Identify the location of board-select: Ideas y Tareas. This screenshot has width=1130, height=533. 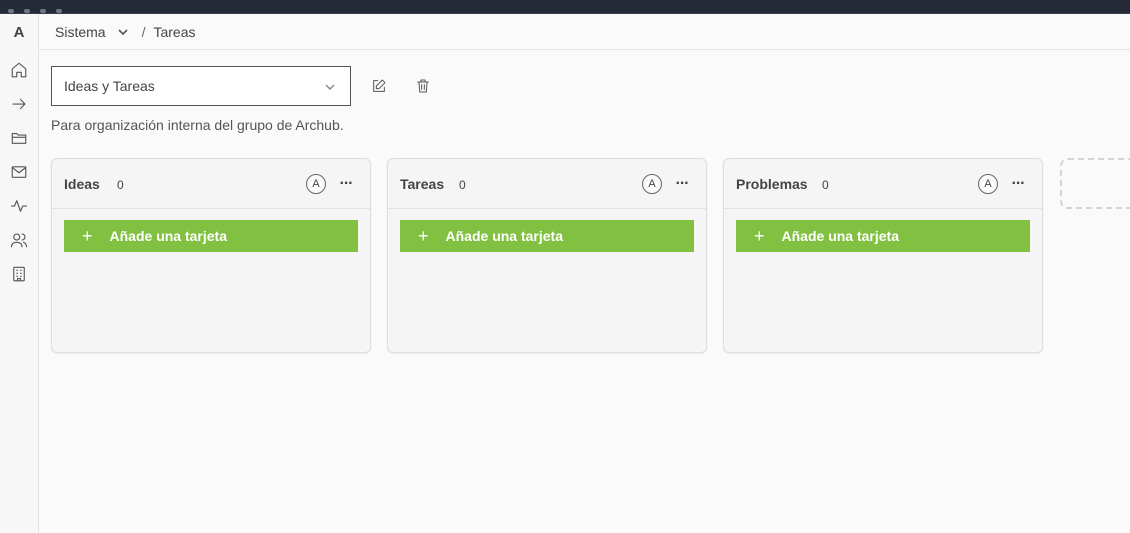
(201, 86).